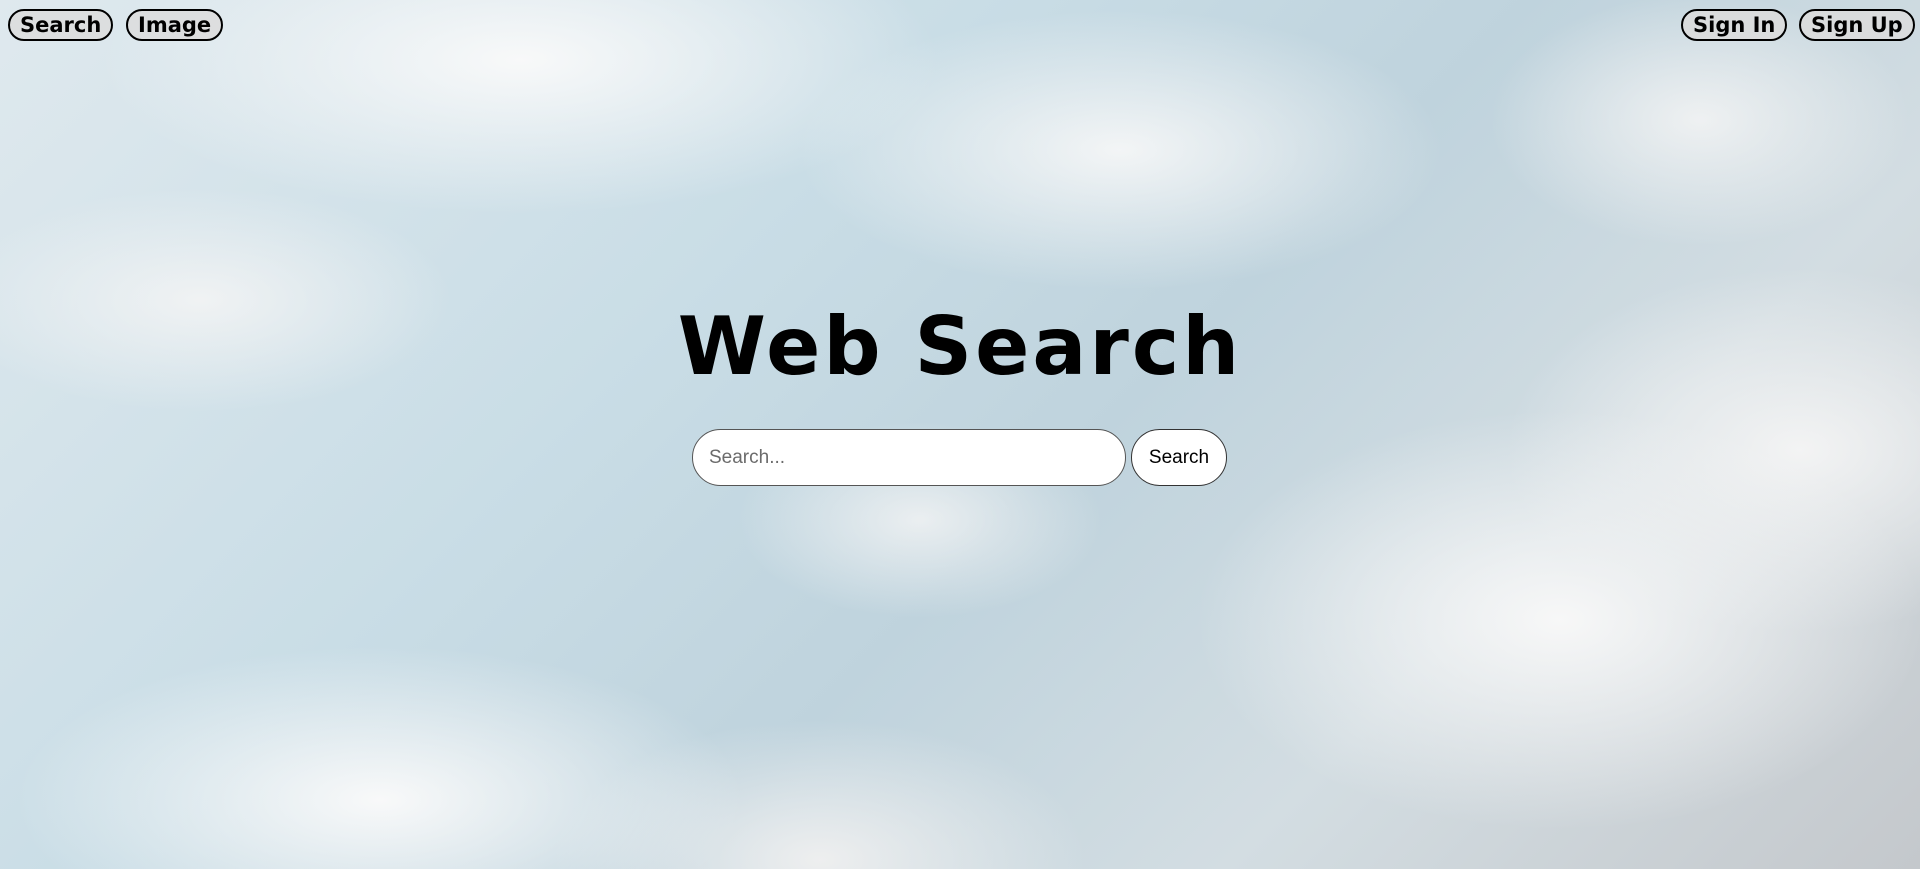  Describe the element at coordinates (1179, 457) in the screenshot. I see `search-submit-button: Search` at that location.